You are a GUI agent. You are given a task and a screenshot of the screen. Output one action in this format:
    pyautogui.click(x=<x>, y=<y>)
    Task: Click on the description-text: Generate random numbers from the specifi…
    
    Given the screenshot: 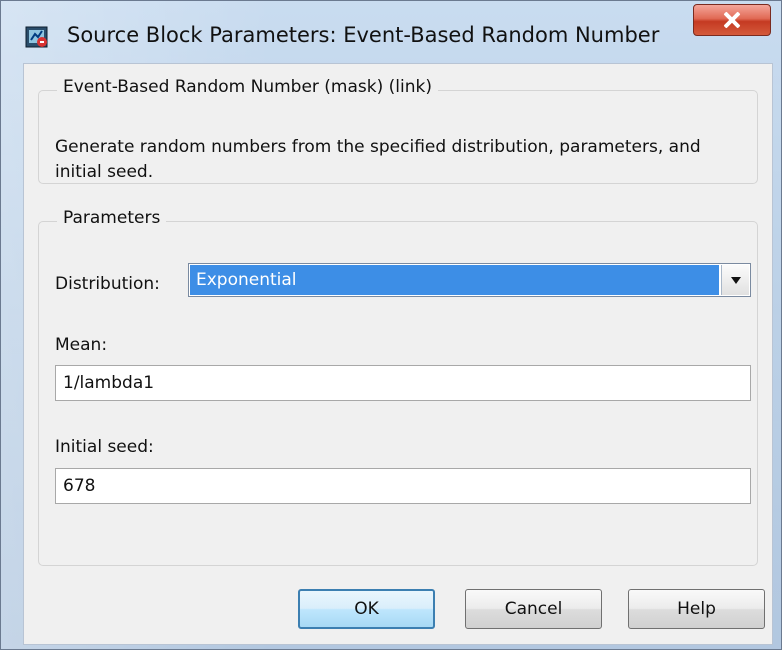 What is the action you would take?
    pyautogui.click(x=378, y=159)
    